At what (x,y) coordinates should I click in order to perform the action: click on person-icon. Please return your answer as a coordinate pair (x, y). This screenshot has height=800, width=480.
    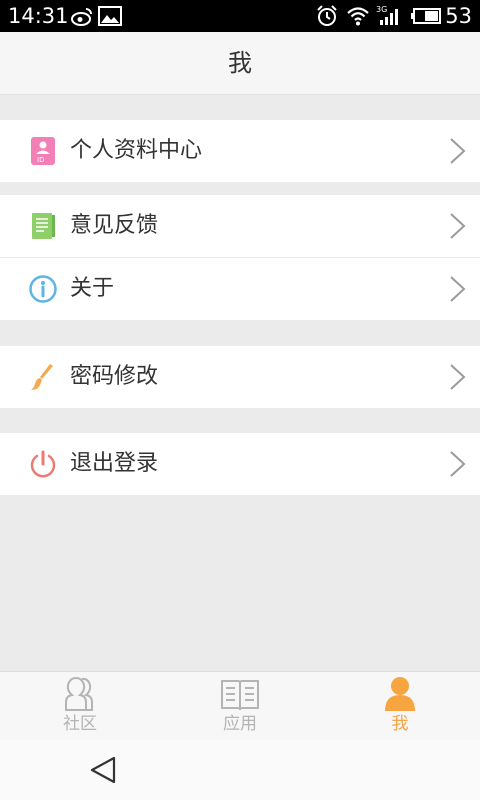
    Looking at the image, I should click on (400, 694).